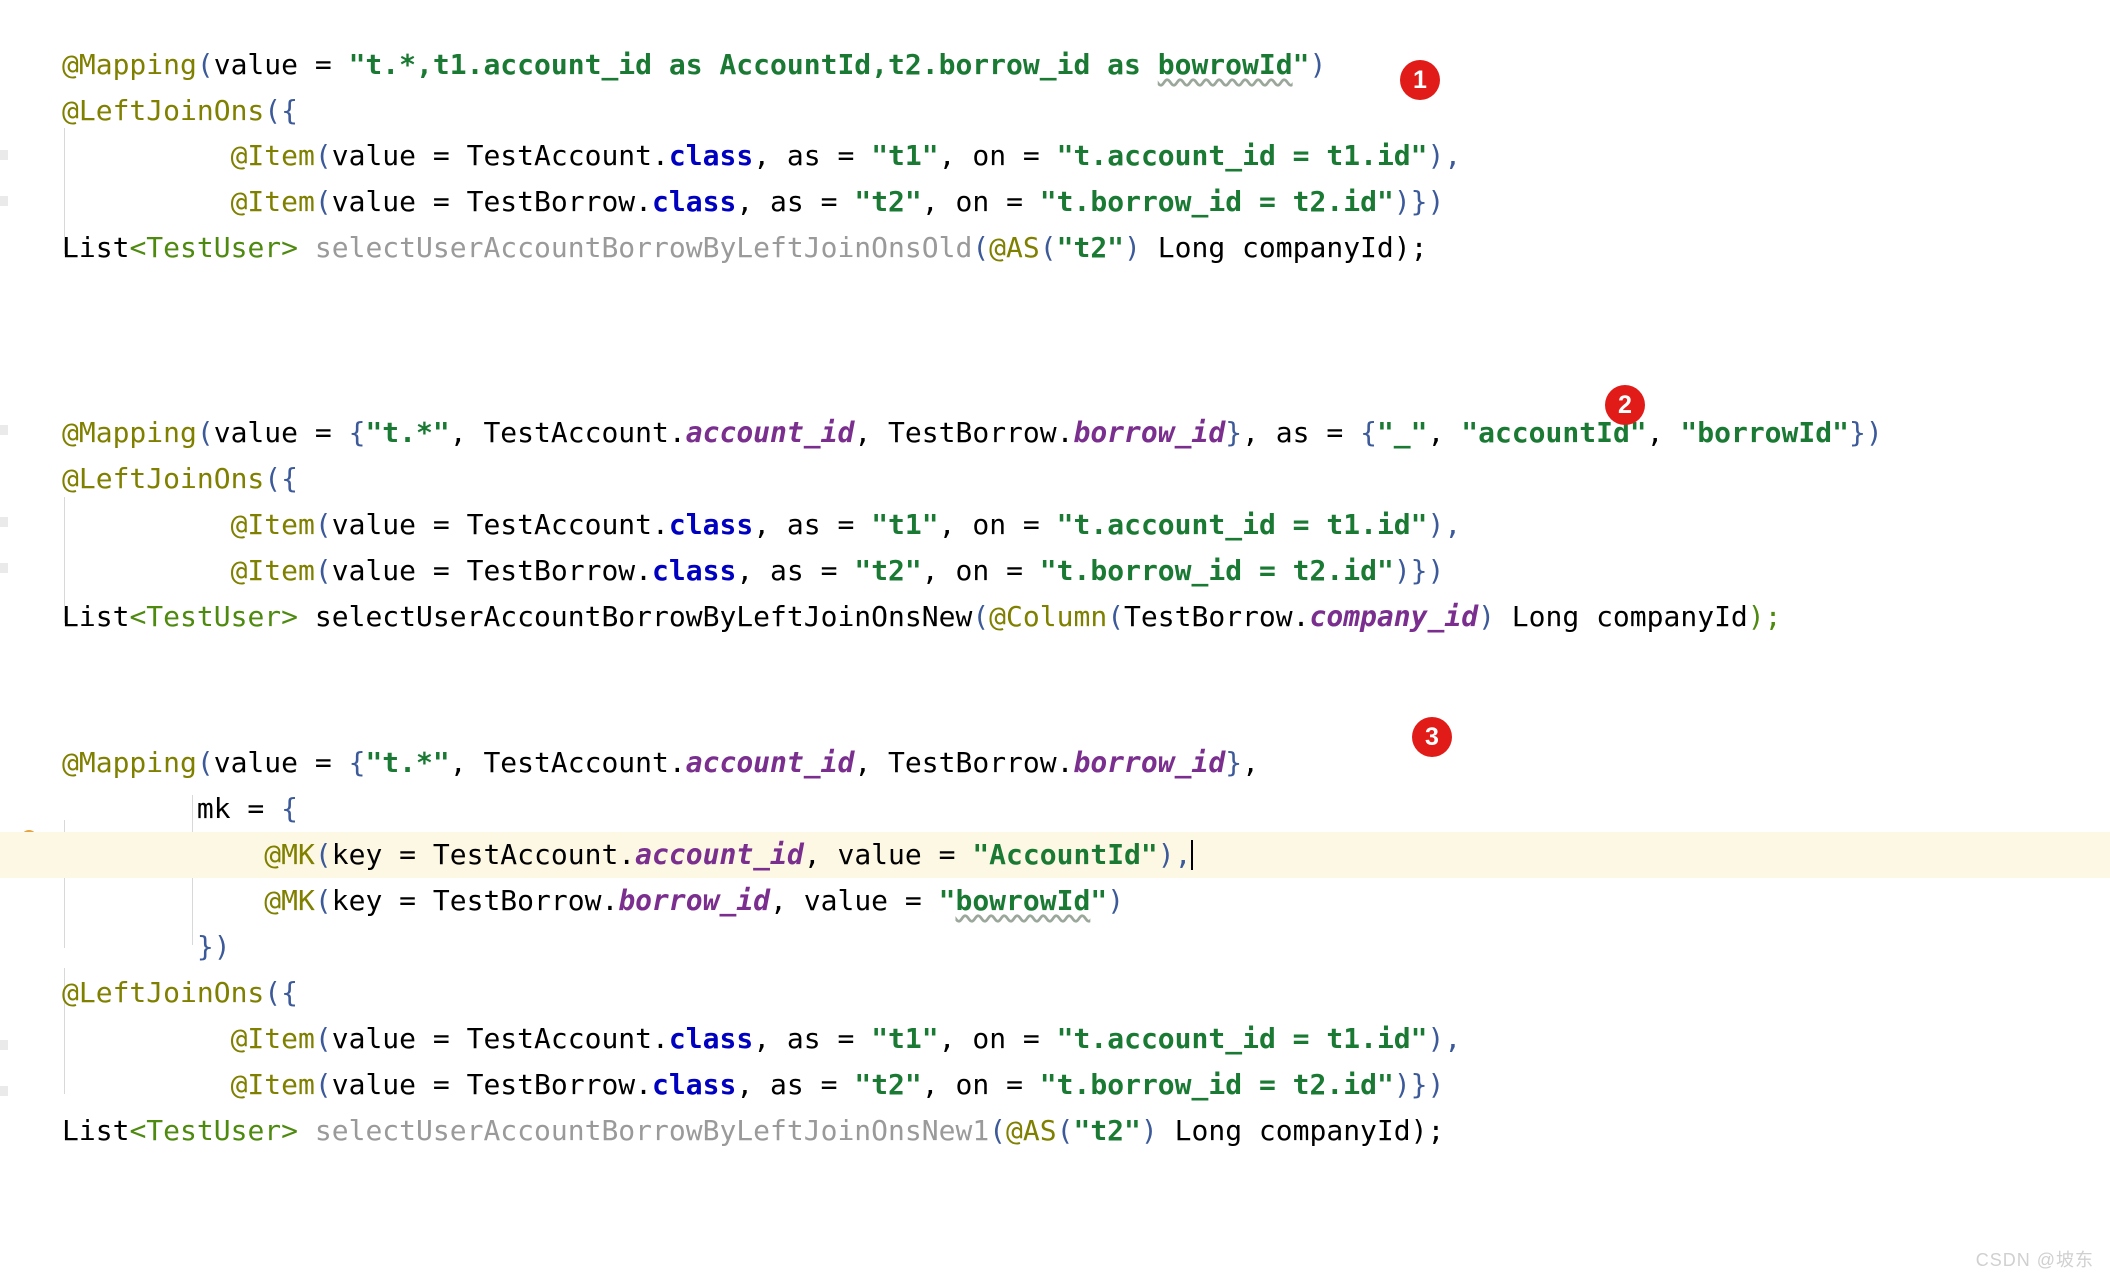  I want to click on annotation-name: @AS, so click(1014, 247).